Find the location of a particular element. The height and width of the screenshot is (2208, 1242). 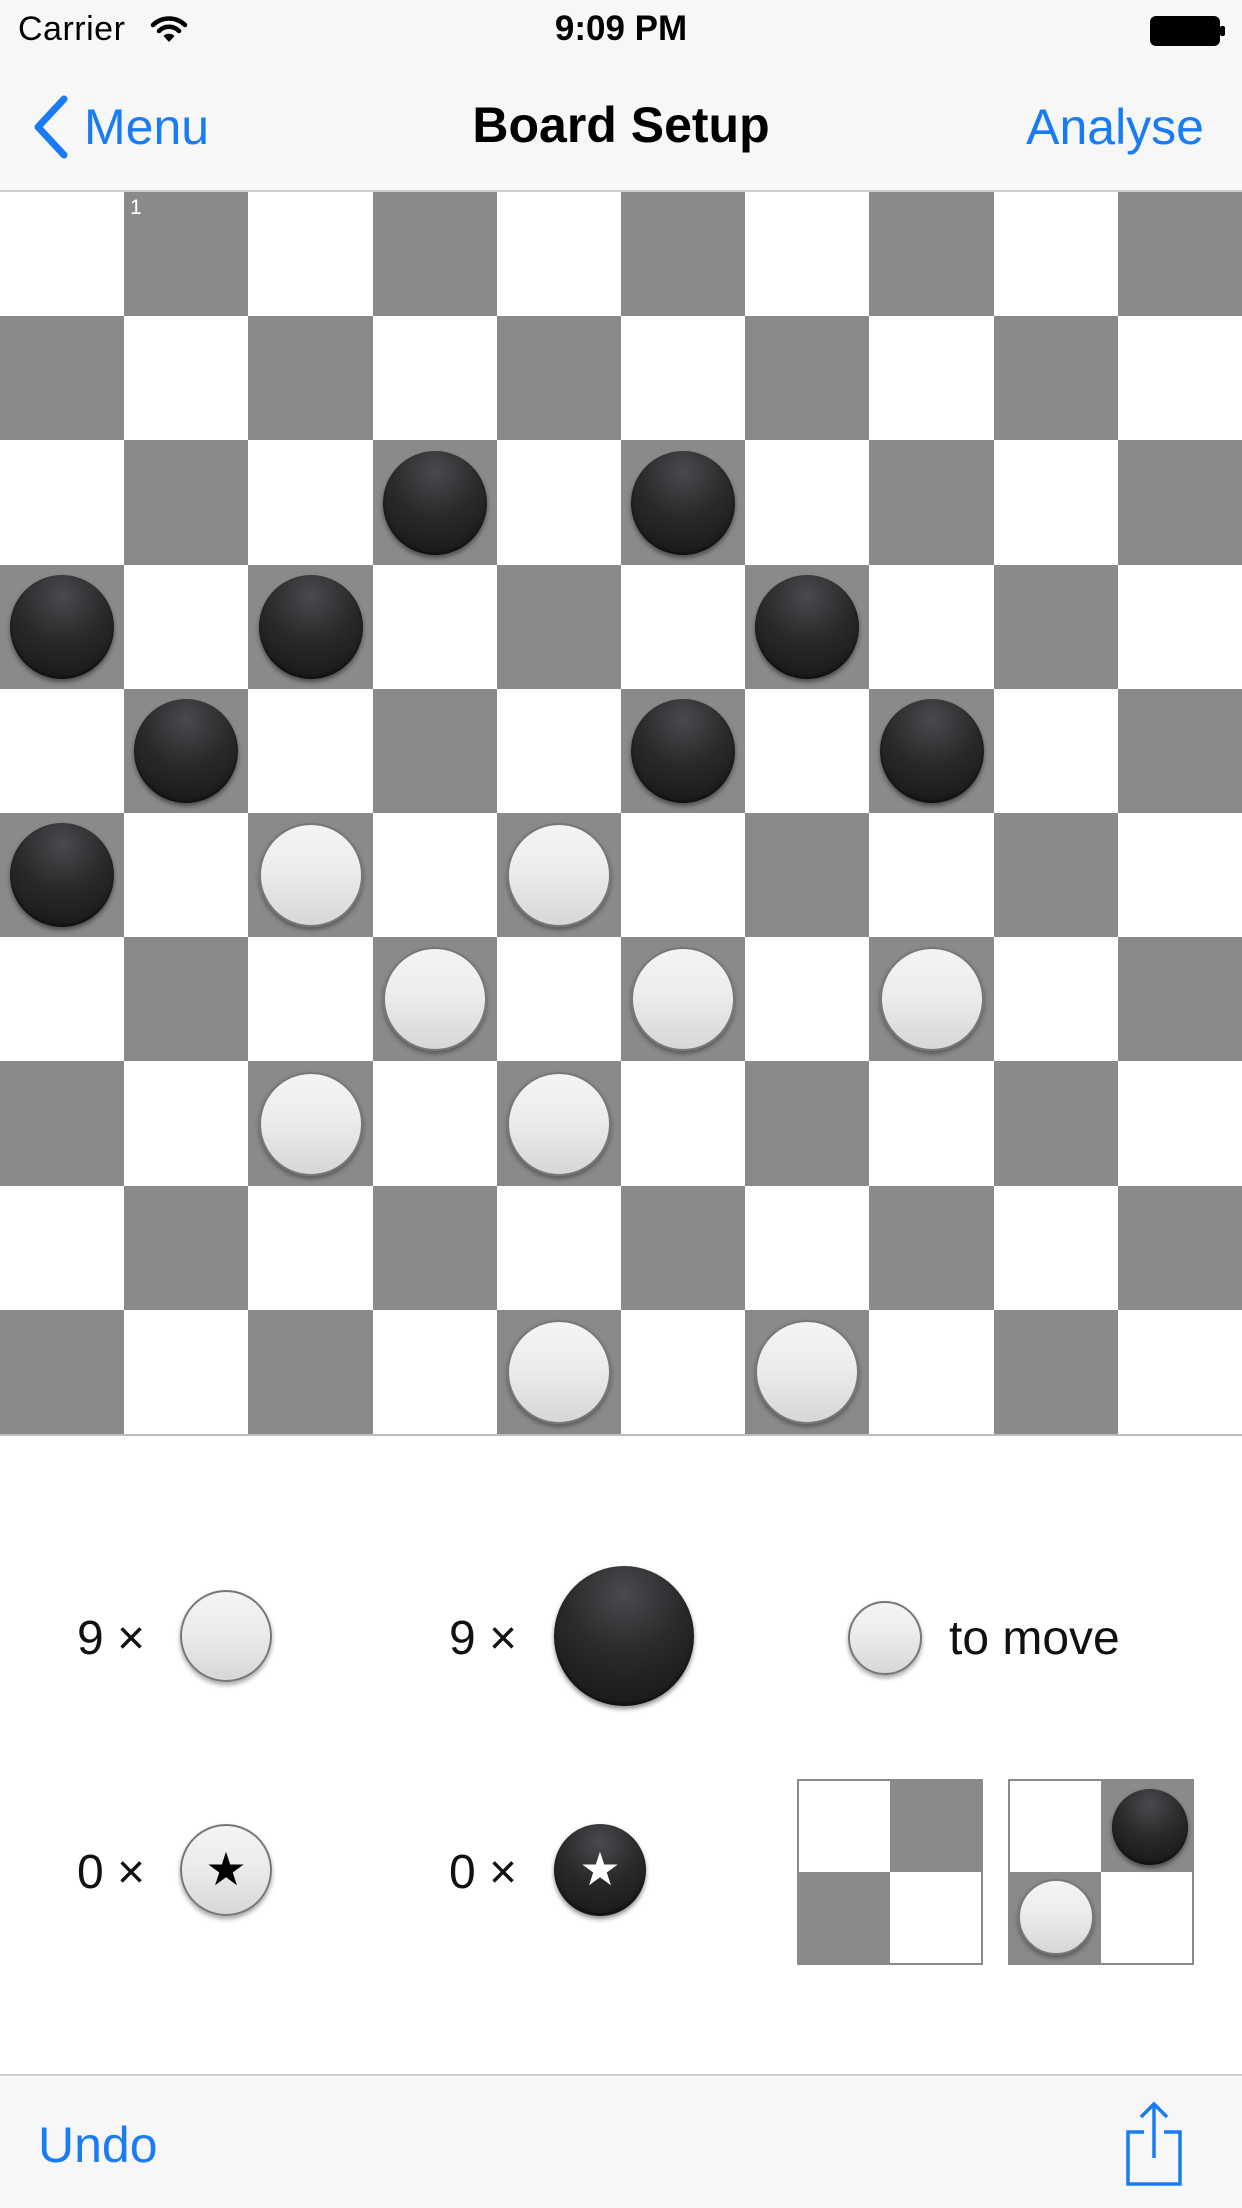

board-square-dark: 1 is located at coordinates (186, 254).